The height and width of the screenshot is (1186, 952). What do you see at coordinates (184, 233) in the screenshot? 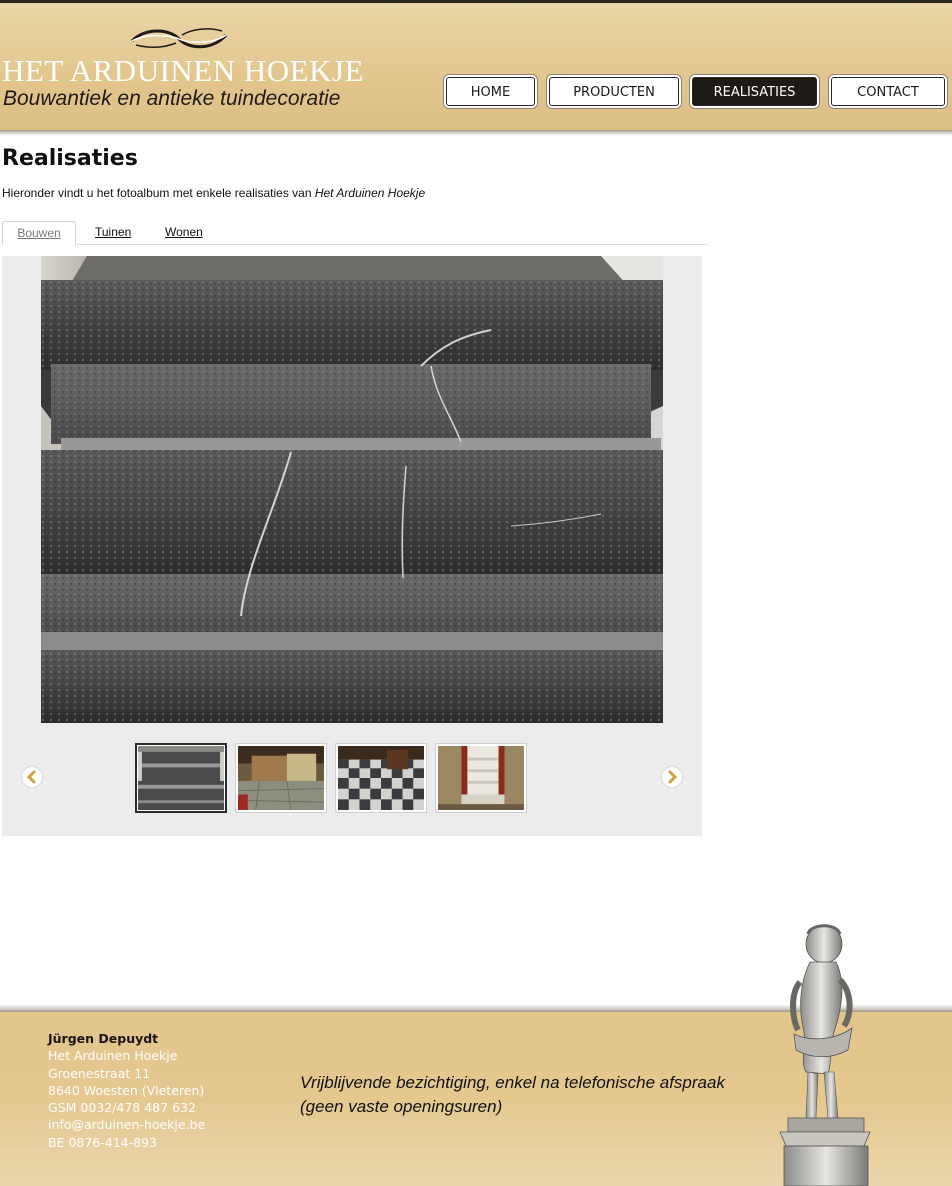
I see `tab-wonen: Wonen` at bounding box center [184, 233].